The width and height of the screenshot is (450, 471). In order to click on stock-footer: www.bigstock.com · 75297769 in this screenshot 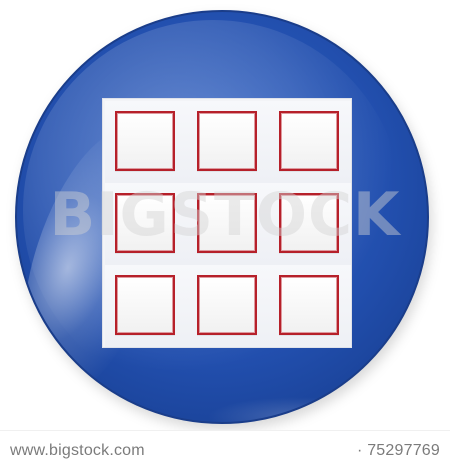, I will do `click(225, 450)`.